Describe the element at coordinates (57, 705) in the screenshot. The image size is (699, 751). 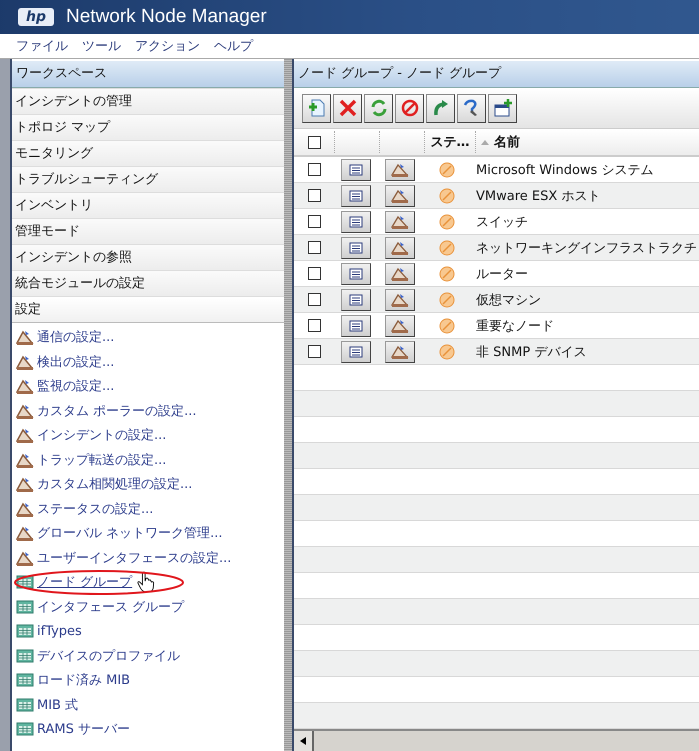
I see `nav-link: MIB 式` at that location.